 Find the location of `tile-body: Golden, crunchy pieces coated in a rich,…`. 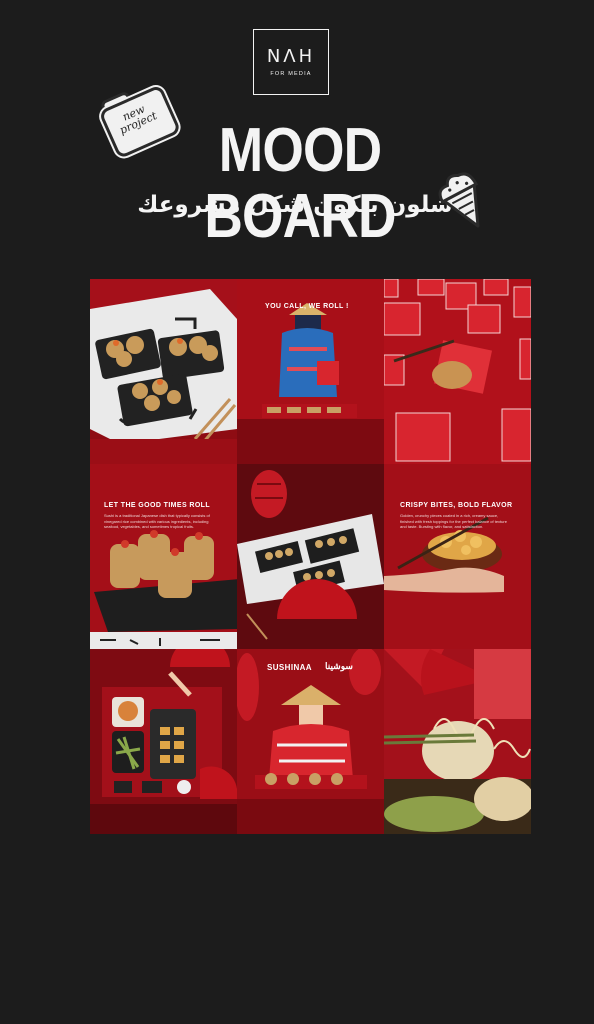

tile-body: Golden, crunchy pieces coated in a rich,… is located at coordinates (453, 521).